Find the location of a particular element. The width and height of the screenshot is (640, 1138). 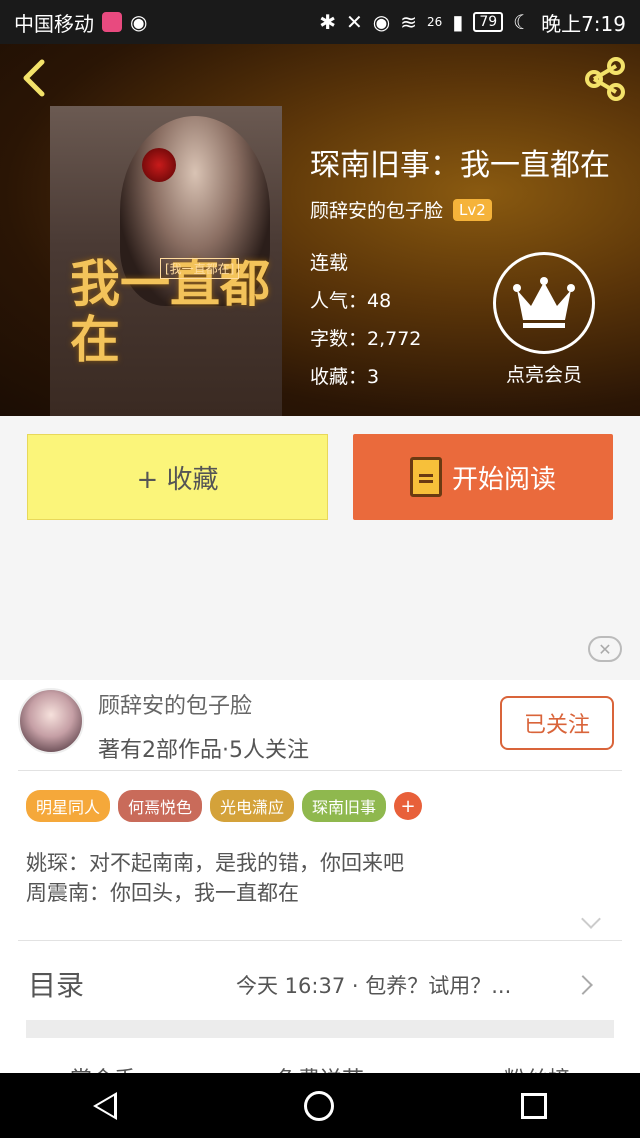

tag-list: 明星同人 何焉悦色 光电潇应 琛南旧事 + is located at coordinates (224, 806).